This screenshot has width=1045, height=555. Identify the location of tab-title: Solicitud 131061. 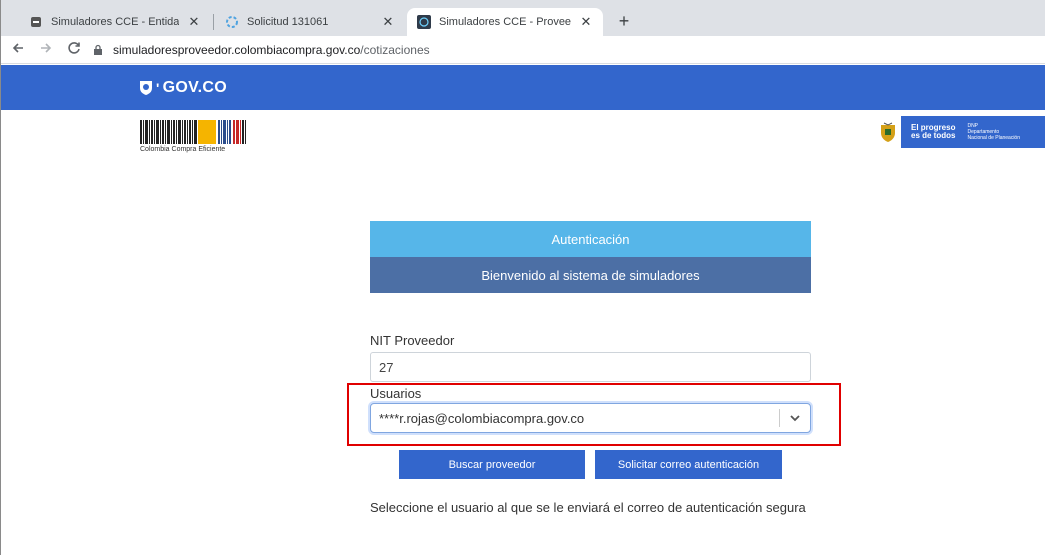
(288, 22).